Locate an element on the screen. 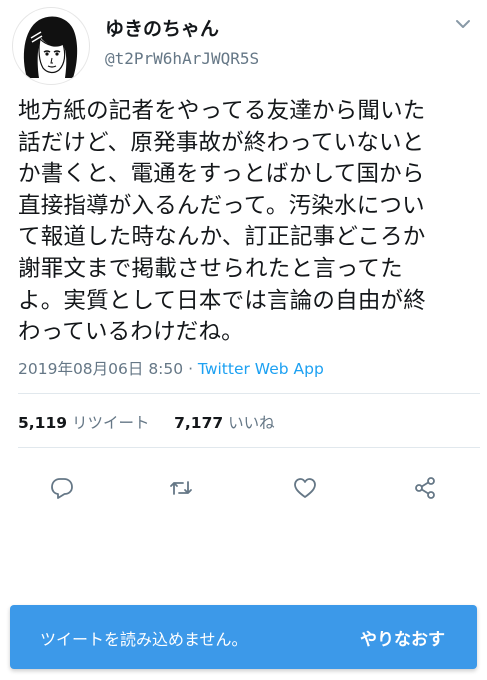 This screenshot has width=487, height=680. like-icon is located at coordinates (305, 488).